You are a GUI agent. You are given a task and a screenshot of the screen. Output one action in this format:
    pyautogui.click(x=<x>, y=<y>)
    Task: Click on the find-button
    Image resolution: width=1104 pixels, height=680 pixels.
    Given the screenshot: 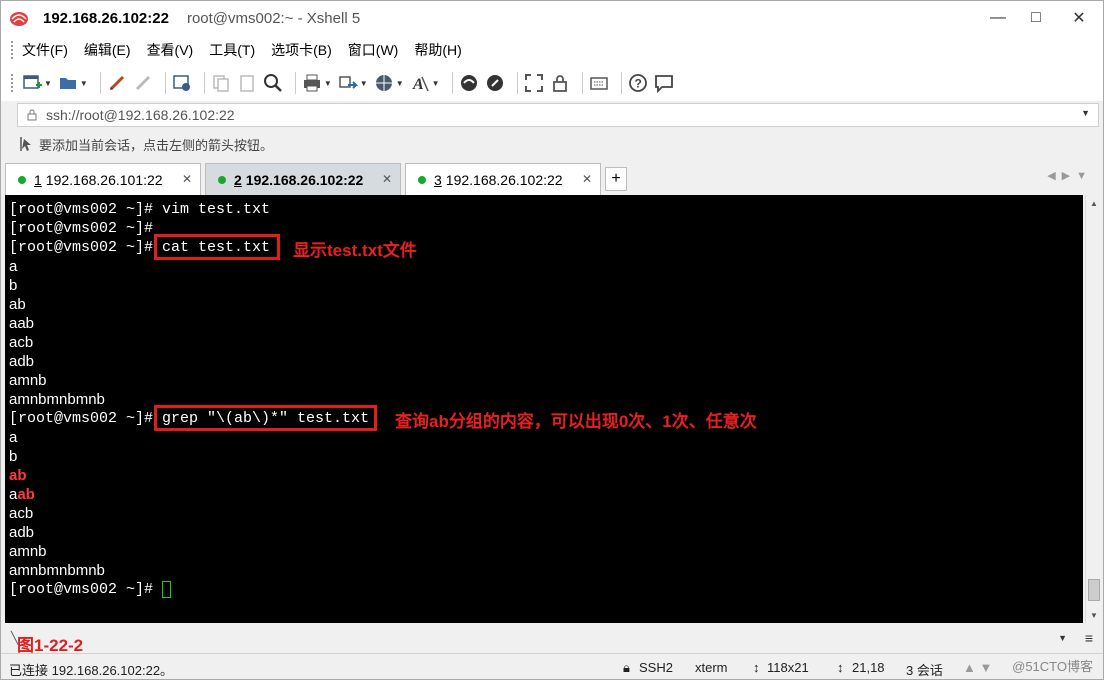 What is the action you would take?
    pyautogui.click(x=273, y=83)
    